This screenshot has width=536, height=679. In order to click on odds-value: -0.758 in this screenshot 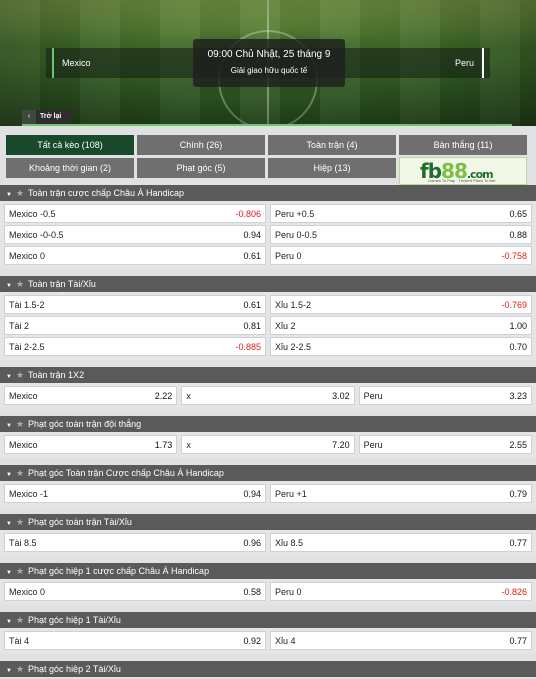, I will do `click(514, 256)`.